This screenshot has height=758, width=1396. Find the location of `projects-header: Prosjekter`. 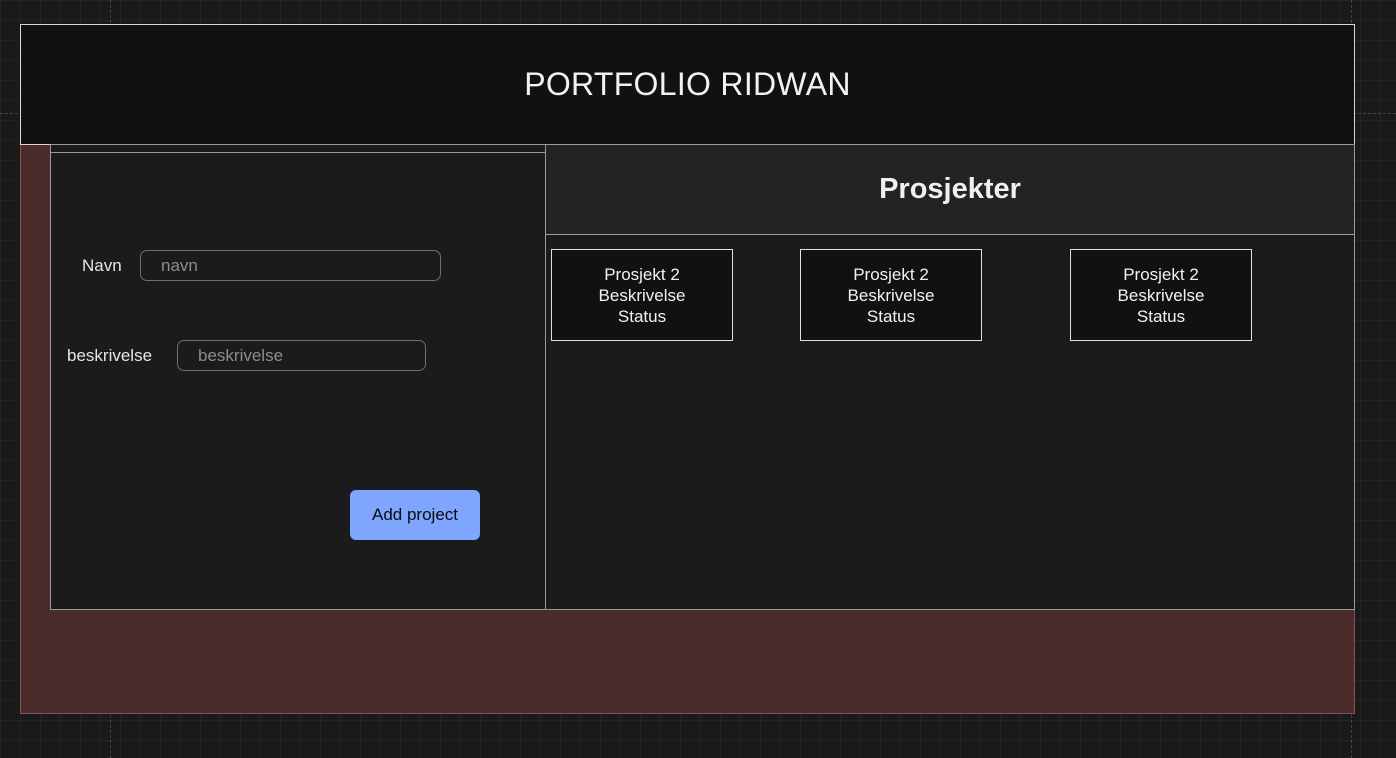

projects-header: Prosjekter is located at coordinates (950, 190).